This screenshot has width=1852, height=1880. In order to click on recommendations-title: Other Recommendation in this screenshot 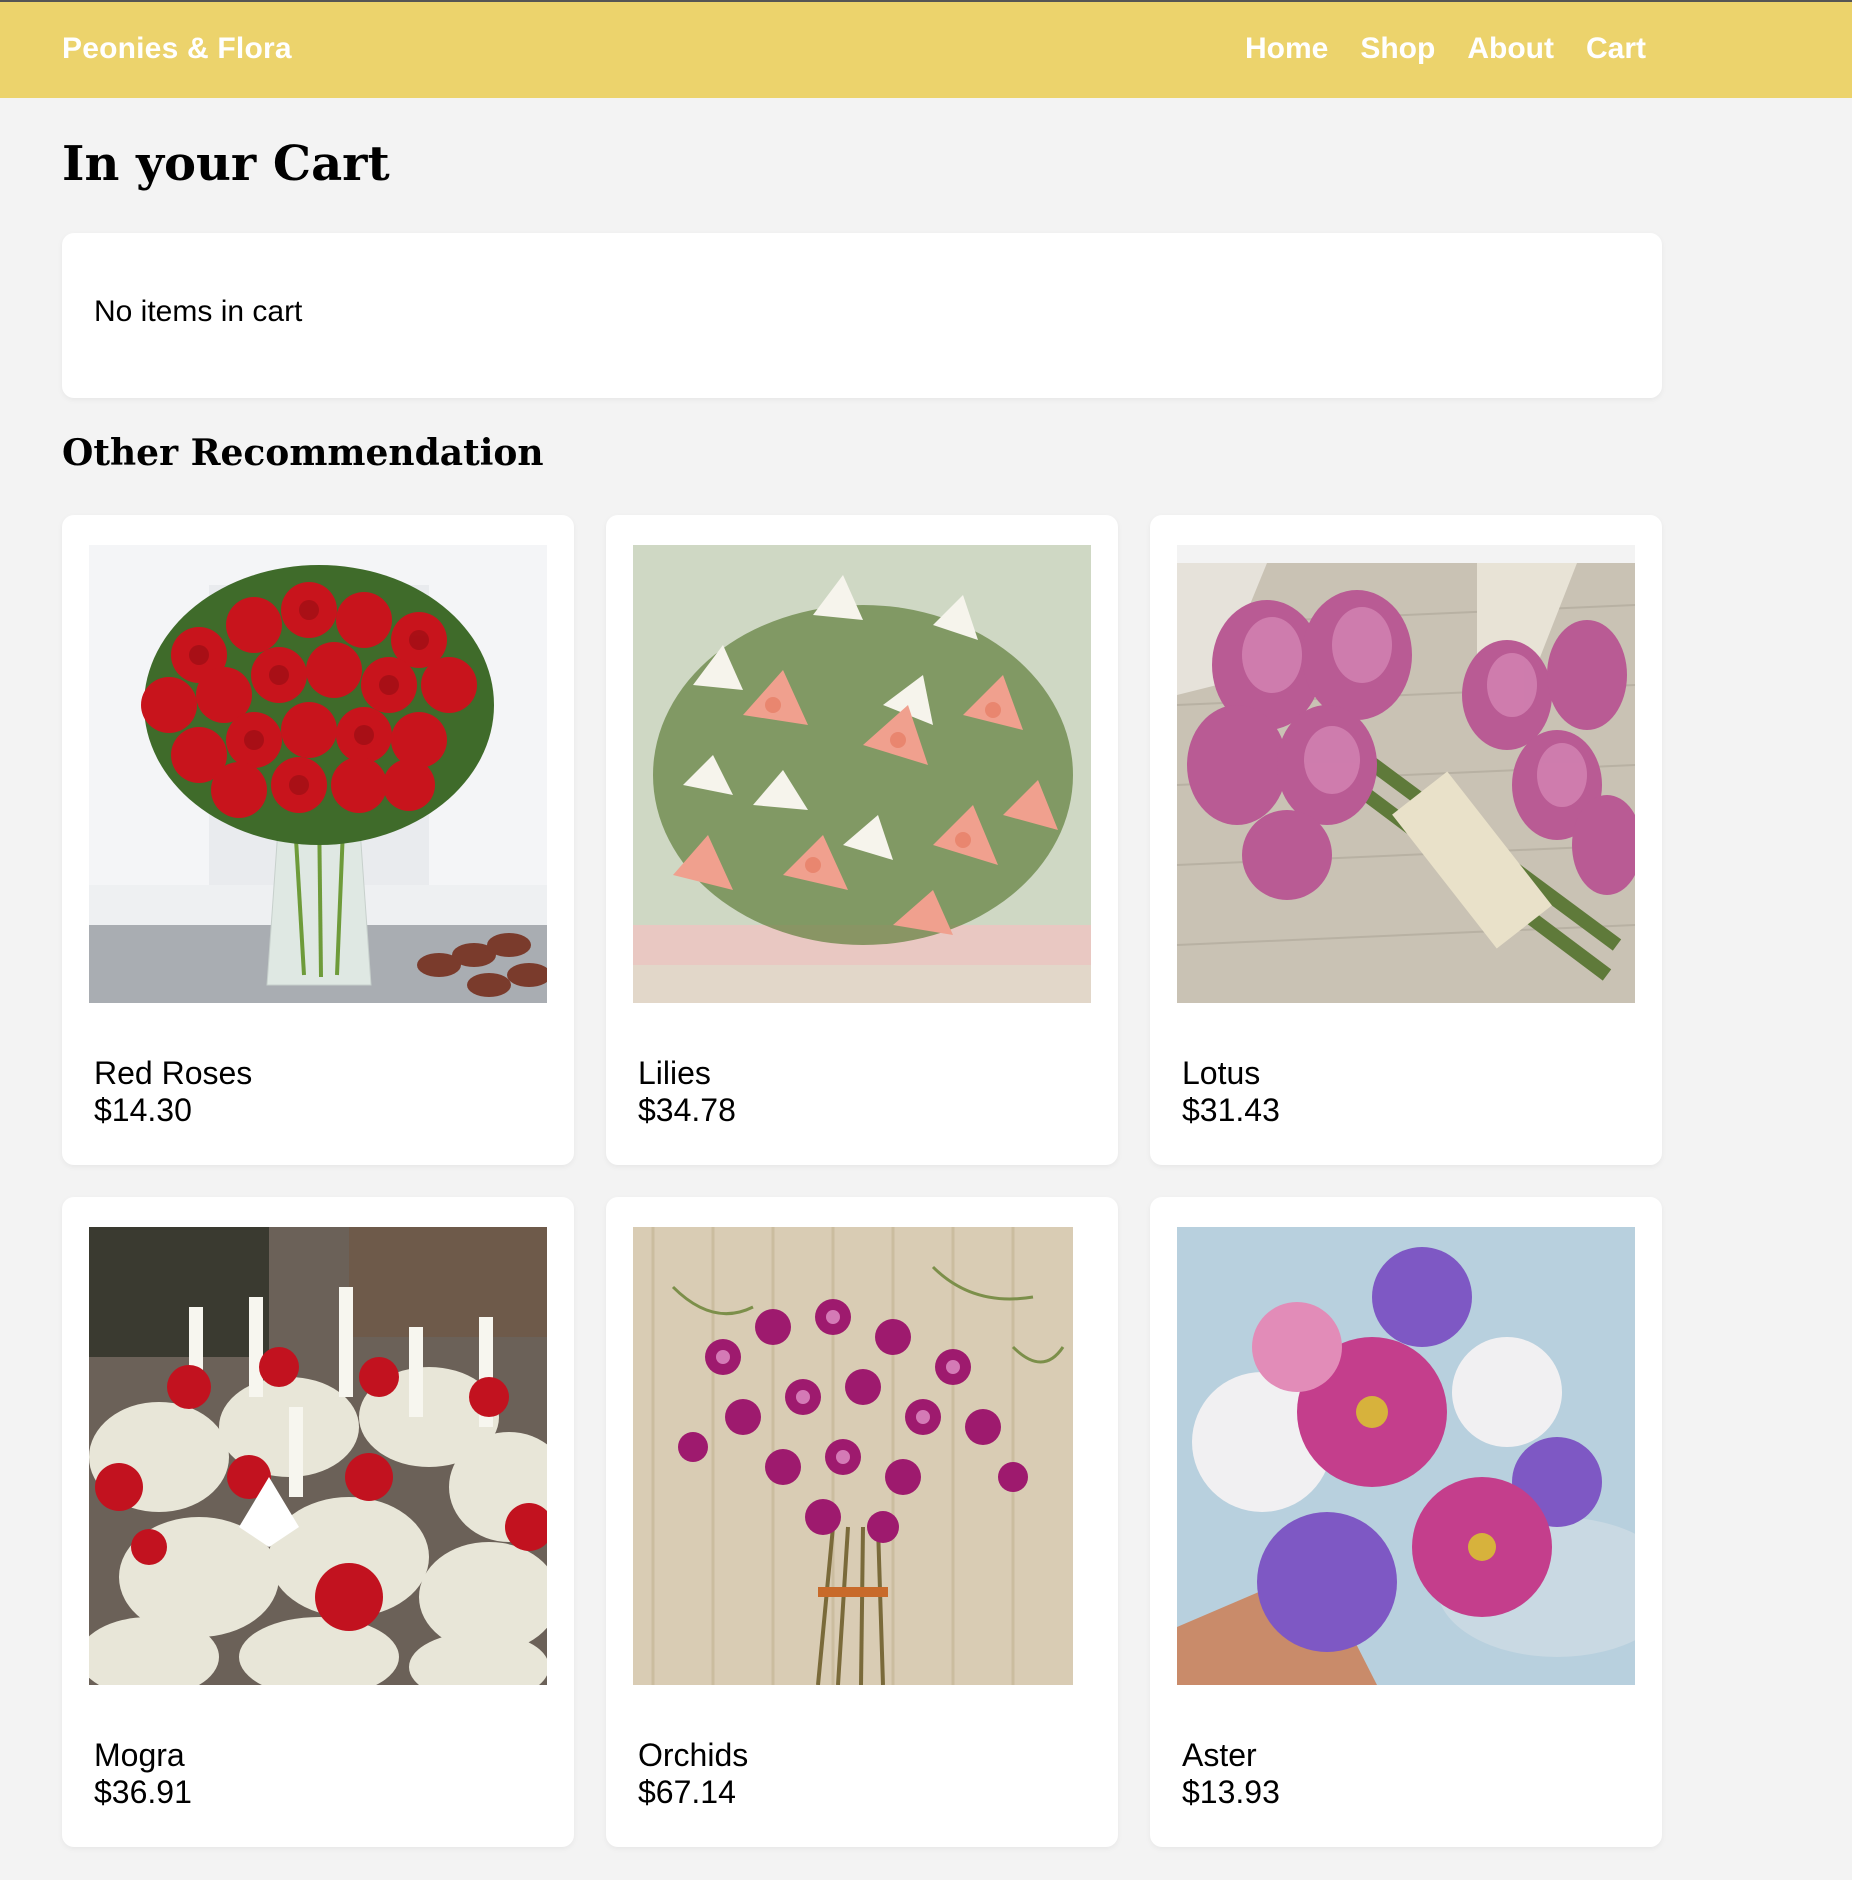, I will do `click(303, 453)`.